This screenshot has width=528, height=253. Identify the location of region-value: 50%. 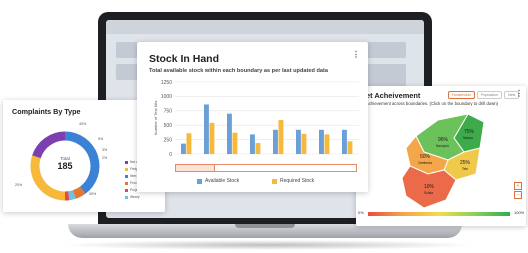
(425, 157).